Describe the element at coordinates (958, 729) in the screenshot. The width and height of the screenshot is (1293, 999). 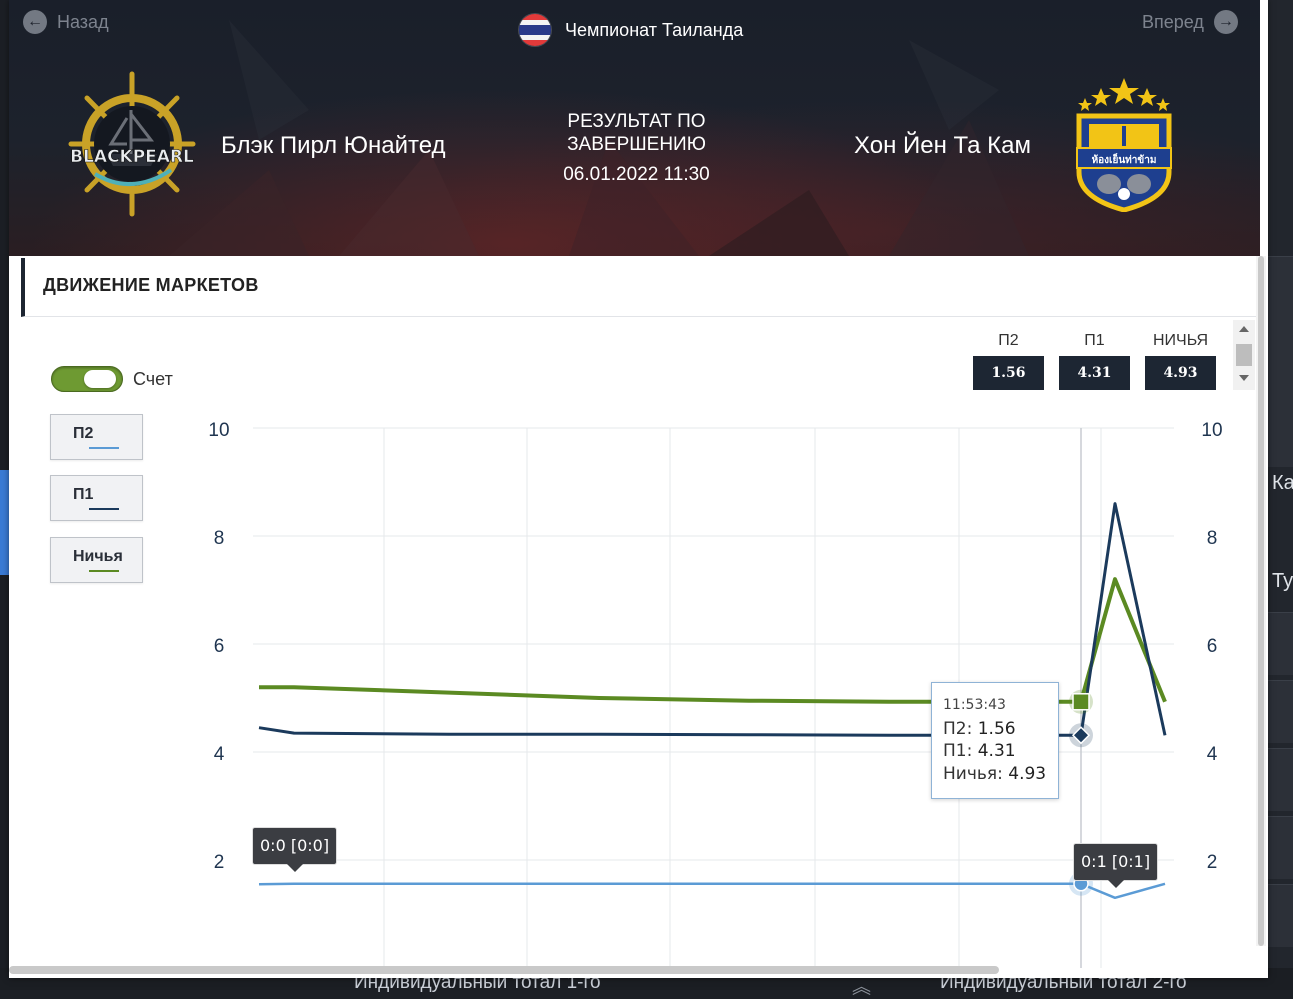
I see `tooltip-label: П2:` at that location.